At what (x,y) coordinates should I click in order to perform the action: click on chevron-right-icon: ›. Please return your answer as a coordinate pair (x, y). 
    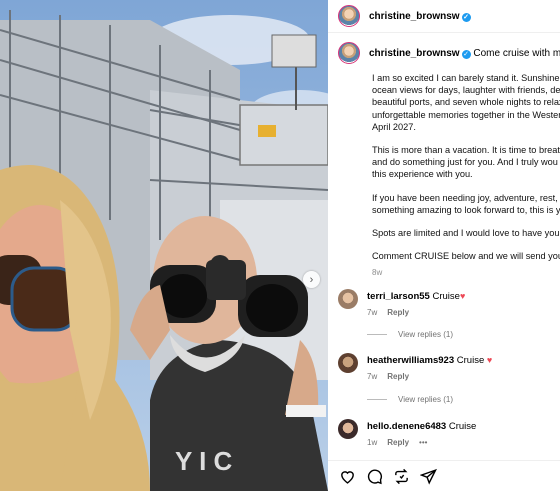
    Looking at the image, I should click on (311, 279).